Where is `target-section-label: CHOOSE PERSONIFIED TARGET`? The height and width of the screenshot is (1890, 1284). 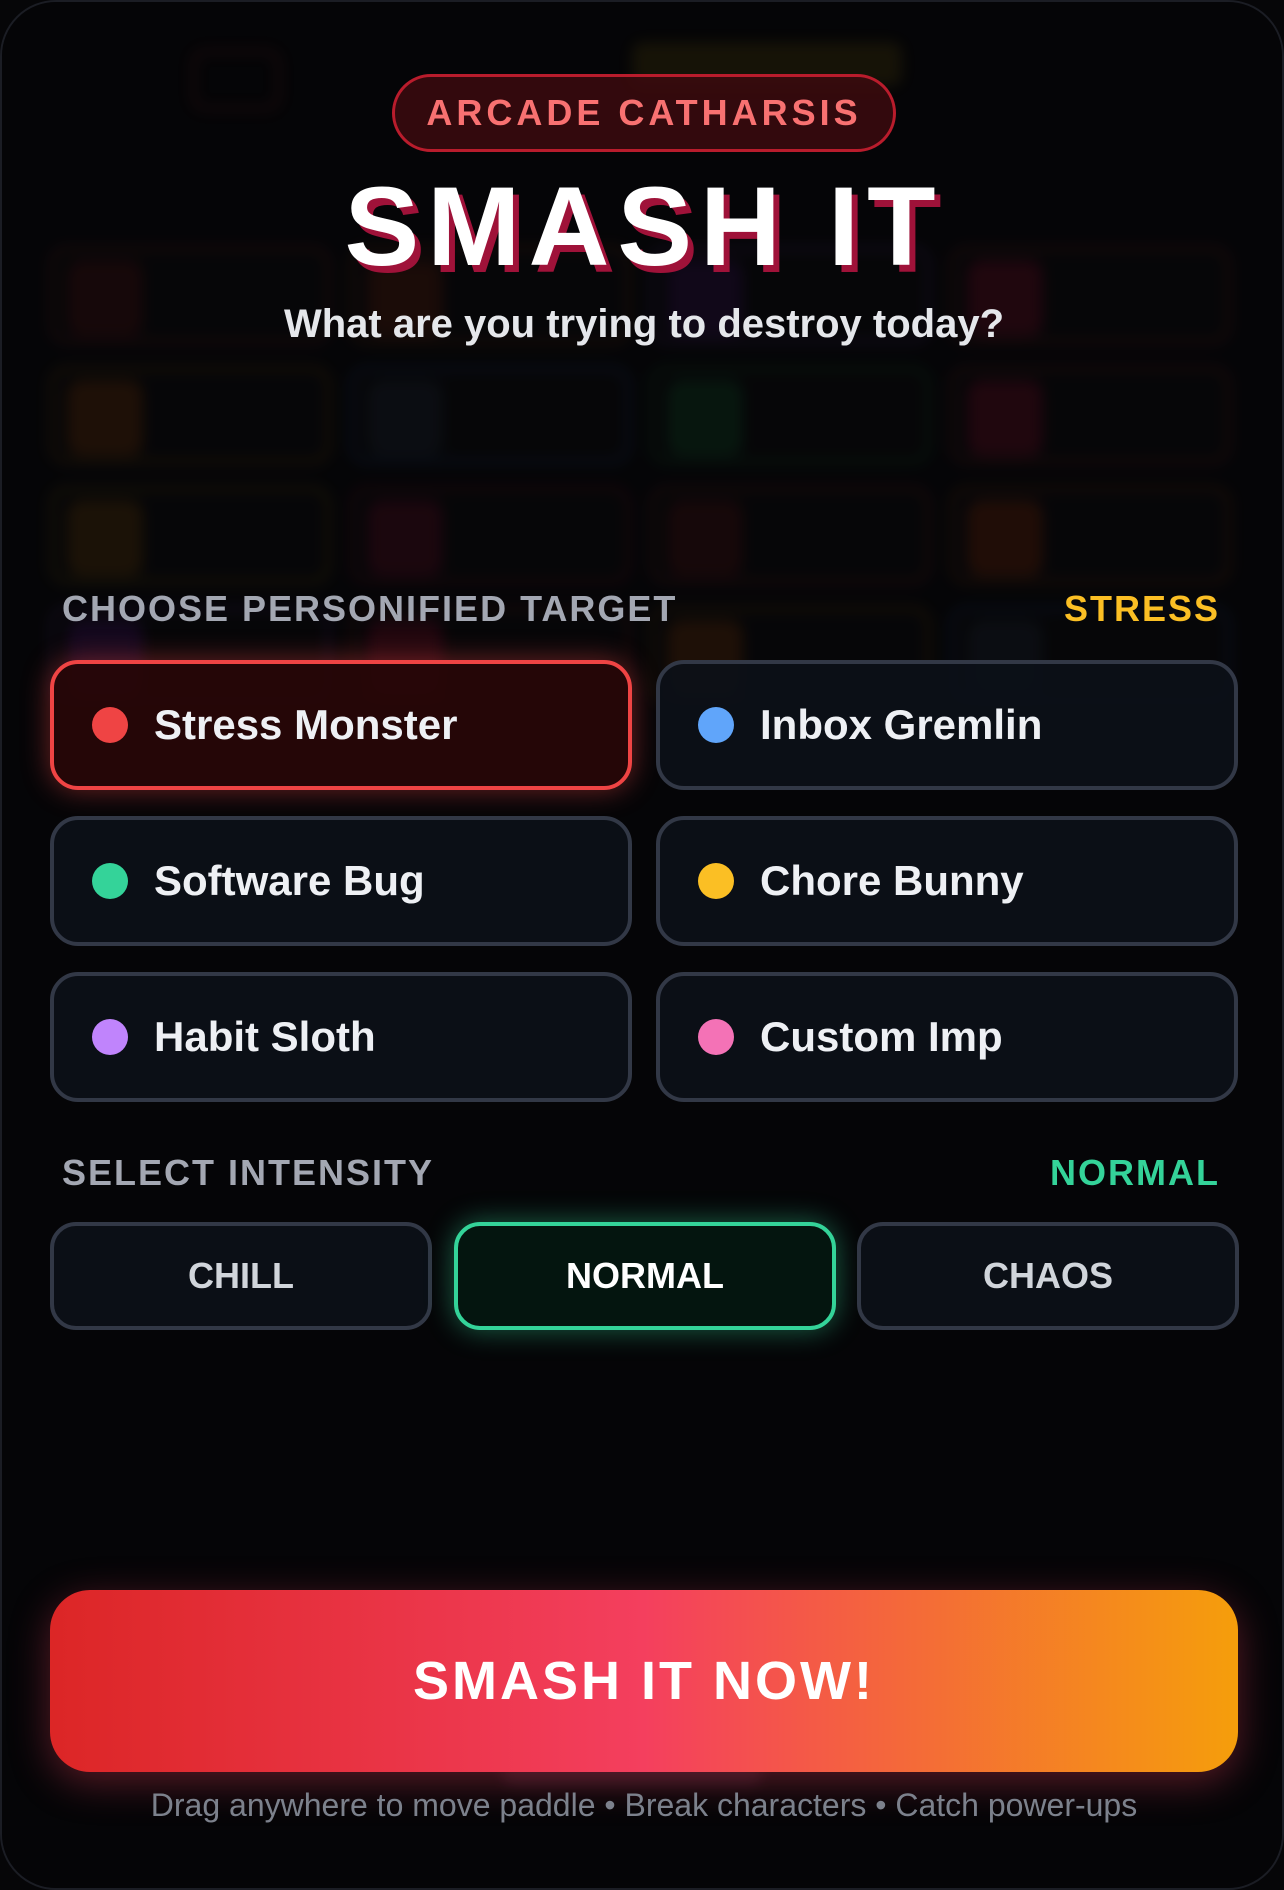
target-section-label: CHOOSE PERSONIFIED TARGET is located at coordinates (370, 608).